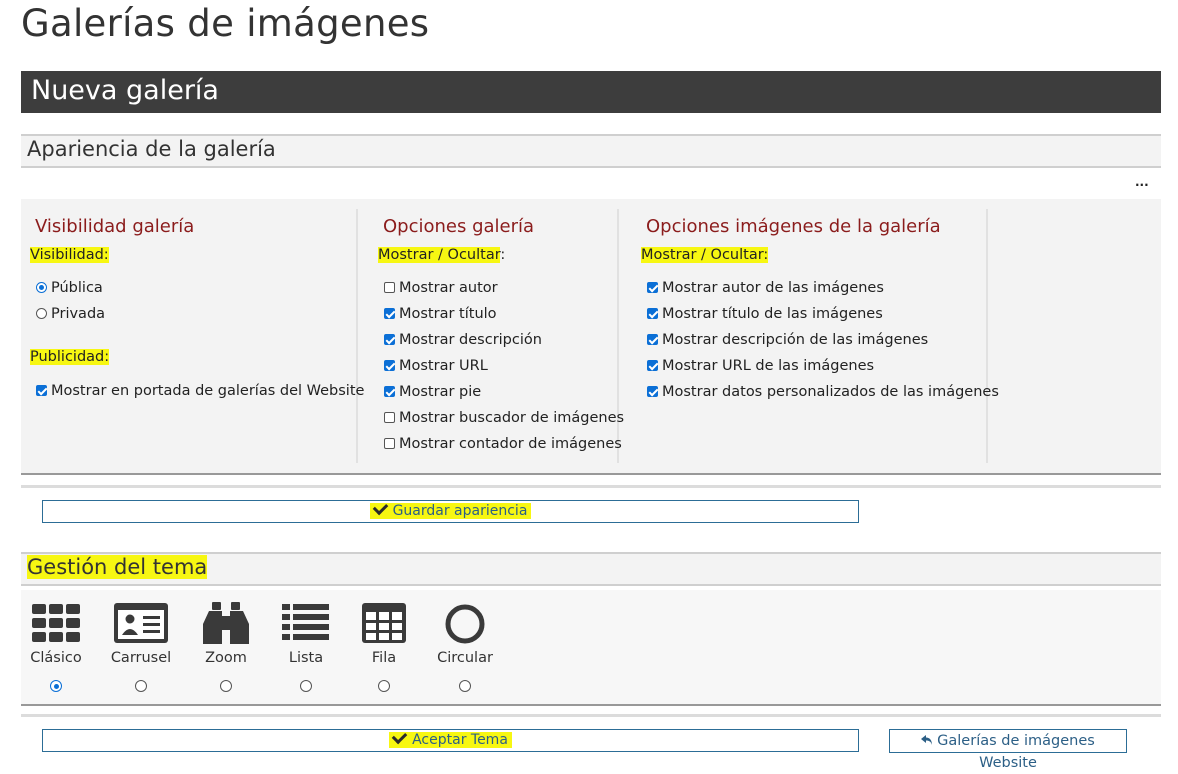 The image size is (1178, 774). What do you see at coordinates (652, 365) in the screenshot?
I see `image-url-checkbox` at bounding box center [652, 365].